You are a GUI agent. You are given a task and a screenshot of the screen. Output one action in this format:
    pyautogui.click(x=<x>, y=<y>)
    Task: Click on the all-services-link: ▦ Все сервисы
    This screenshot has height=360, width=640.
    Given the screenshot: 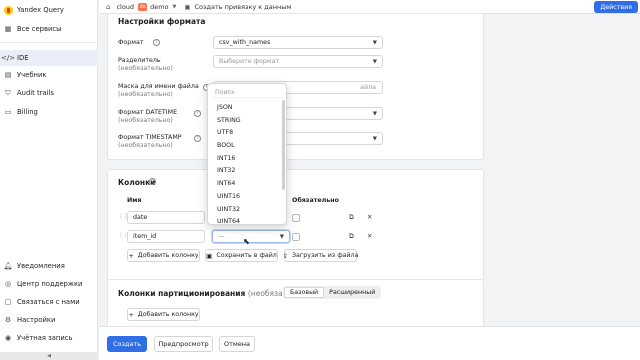 What is the action you would take?
    pyautogui.click(x=49, y=29)
    